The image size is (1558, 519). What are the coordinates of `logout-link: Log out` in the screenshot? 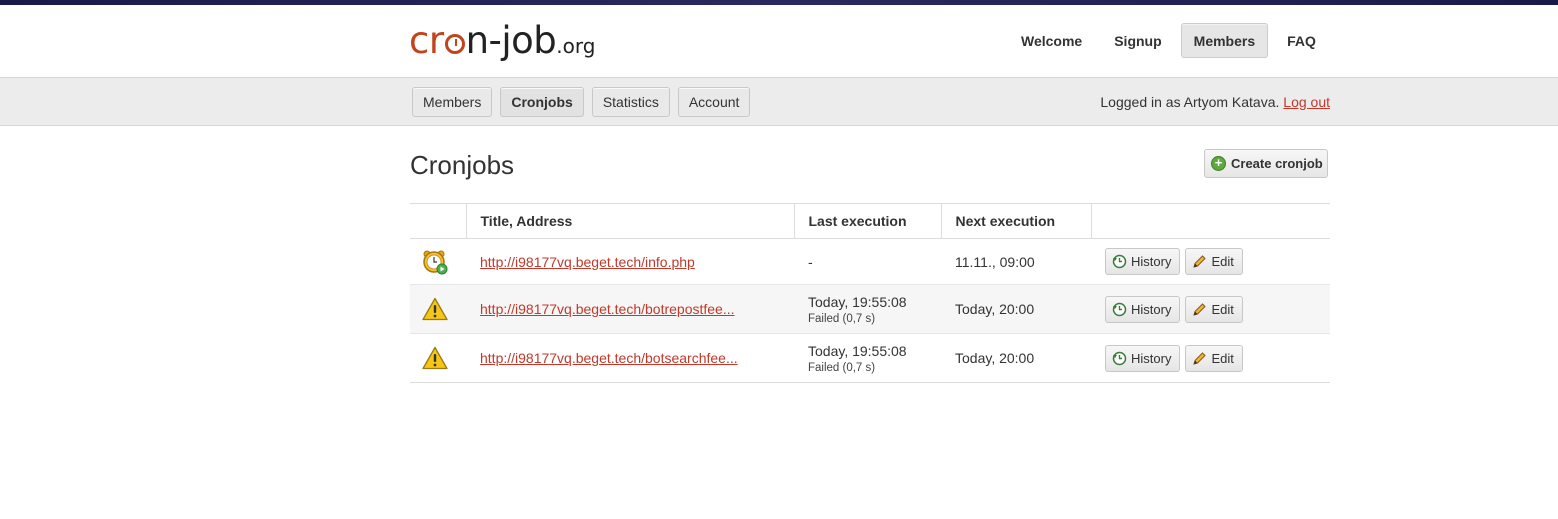 It's located at (1306, 102).